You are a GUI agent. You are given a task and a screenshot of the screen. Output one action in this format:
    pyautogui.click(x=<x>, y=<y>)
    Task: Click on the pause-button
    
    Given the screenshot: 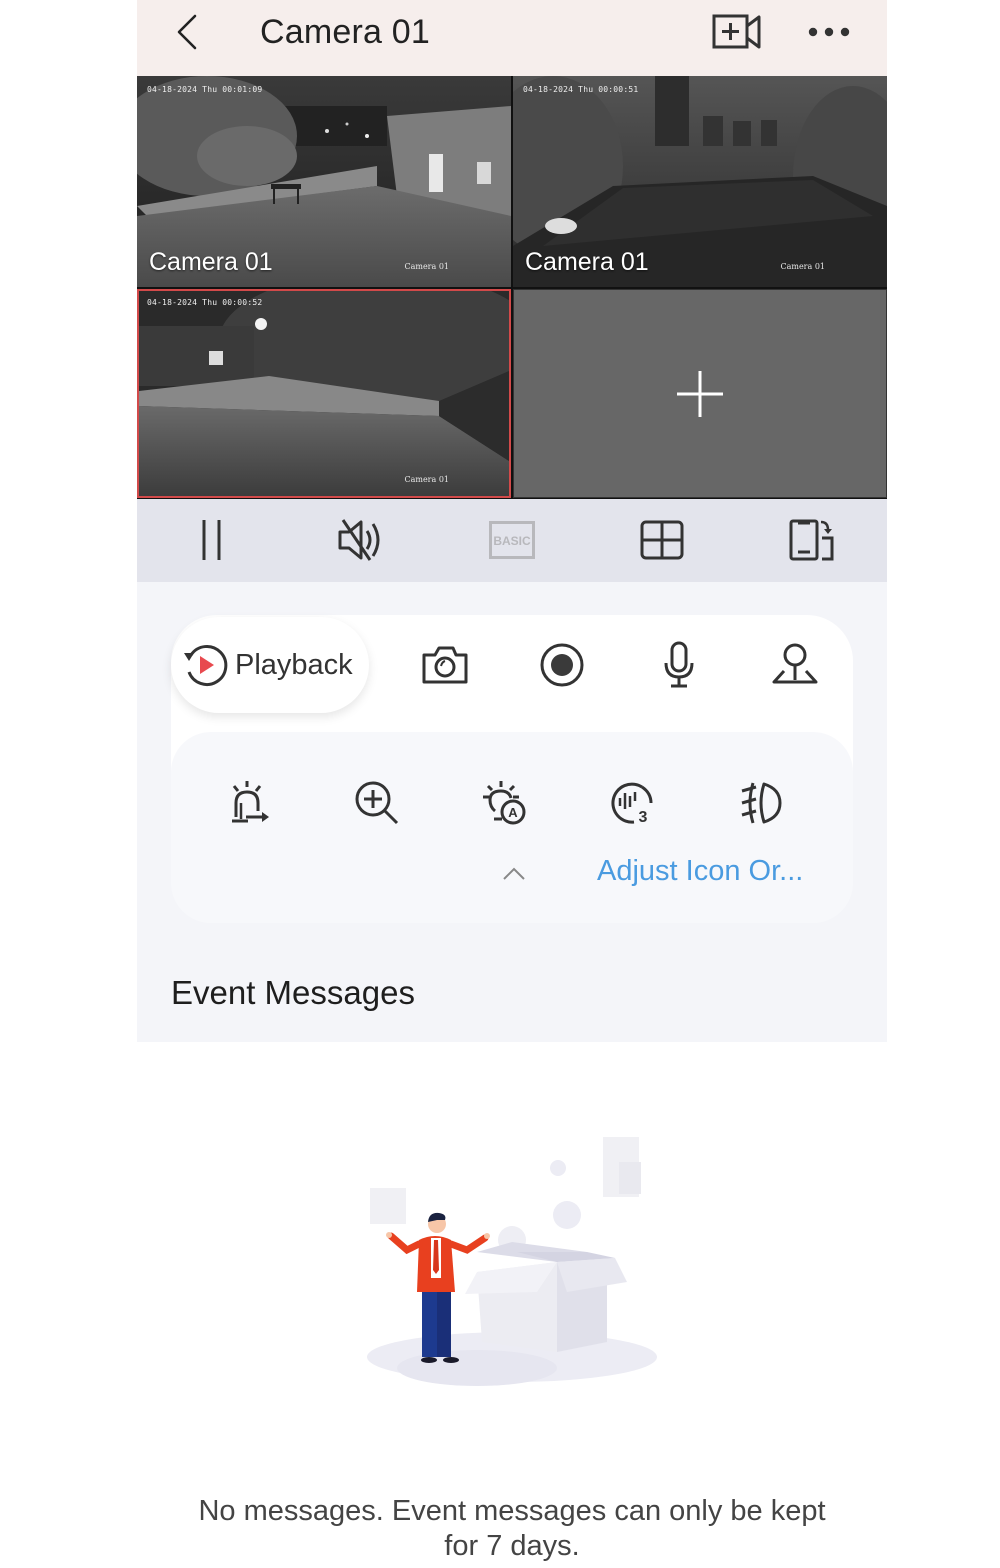 What is the action you would take?
    pyautogui.click(x=212, y=540)
    